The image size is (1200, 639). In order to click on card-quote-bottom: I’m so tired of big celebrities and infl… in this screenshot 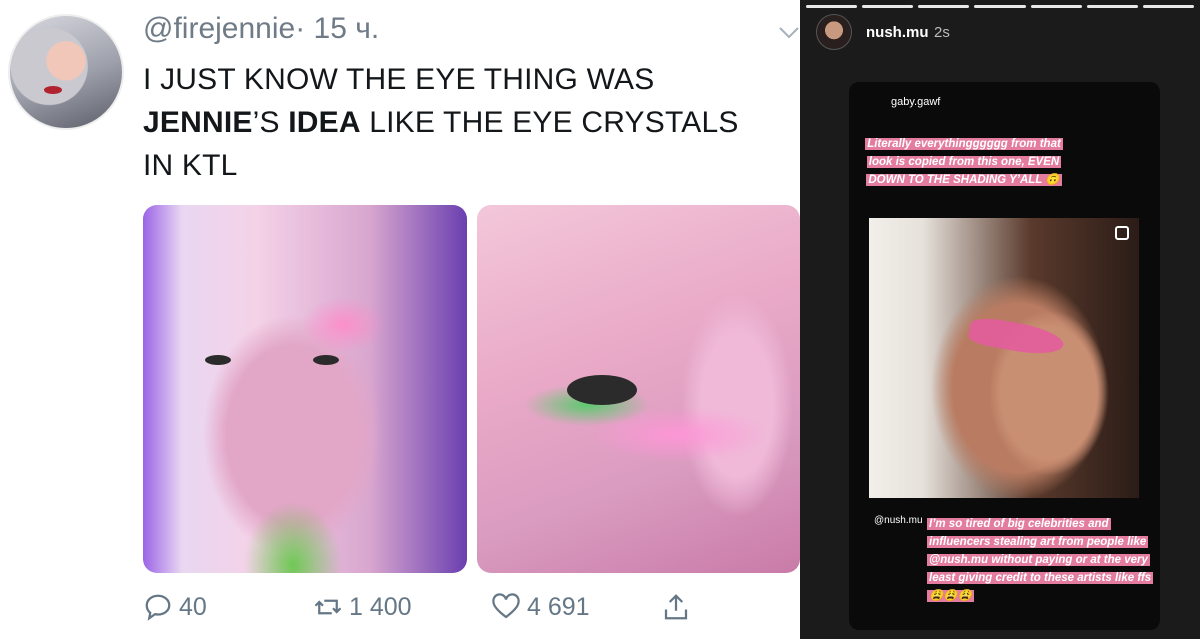, I will do `click(1042, 559)`.